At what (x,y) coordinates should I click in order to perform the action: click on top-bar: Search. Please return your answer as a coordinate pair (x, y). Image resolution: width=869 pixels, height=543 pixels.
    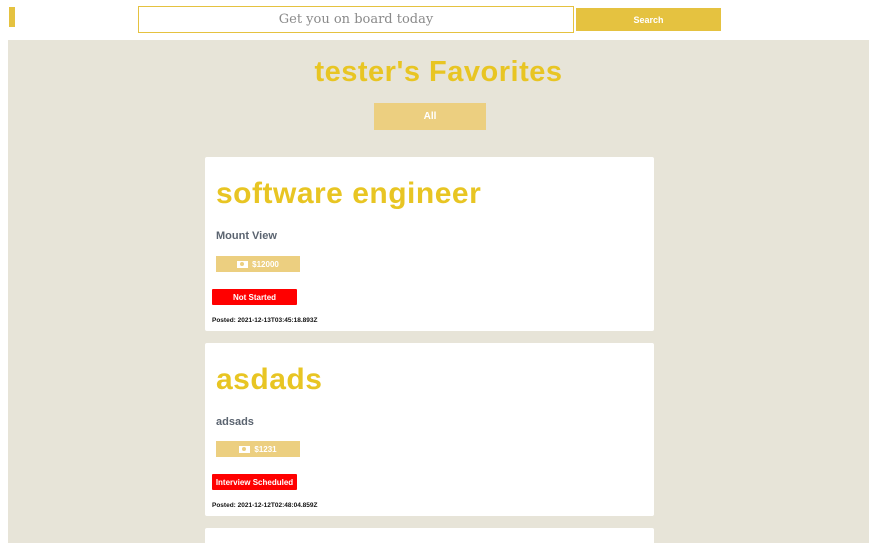
    Looking at the image, I should click on (434, 20).